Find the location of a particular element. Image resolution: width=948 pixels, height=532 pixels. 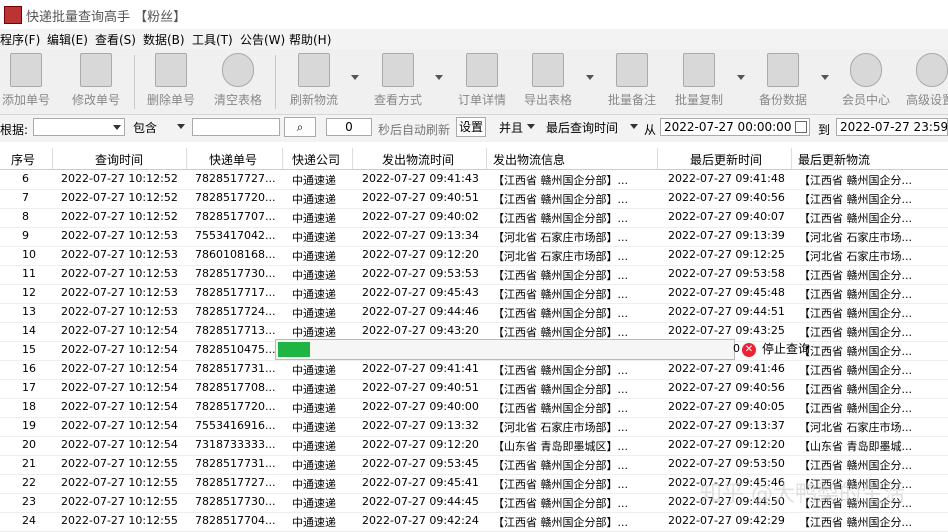

menu-help: 帮助(H) is located at coordinates (310, 39).